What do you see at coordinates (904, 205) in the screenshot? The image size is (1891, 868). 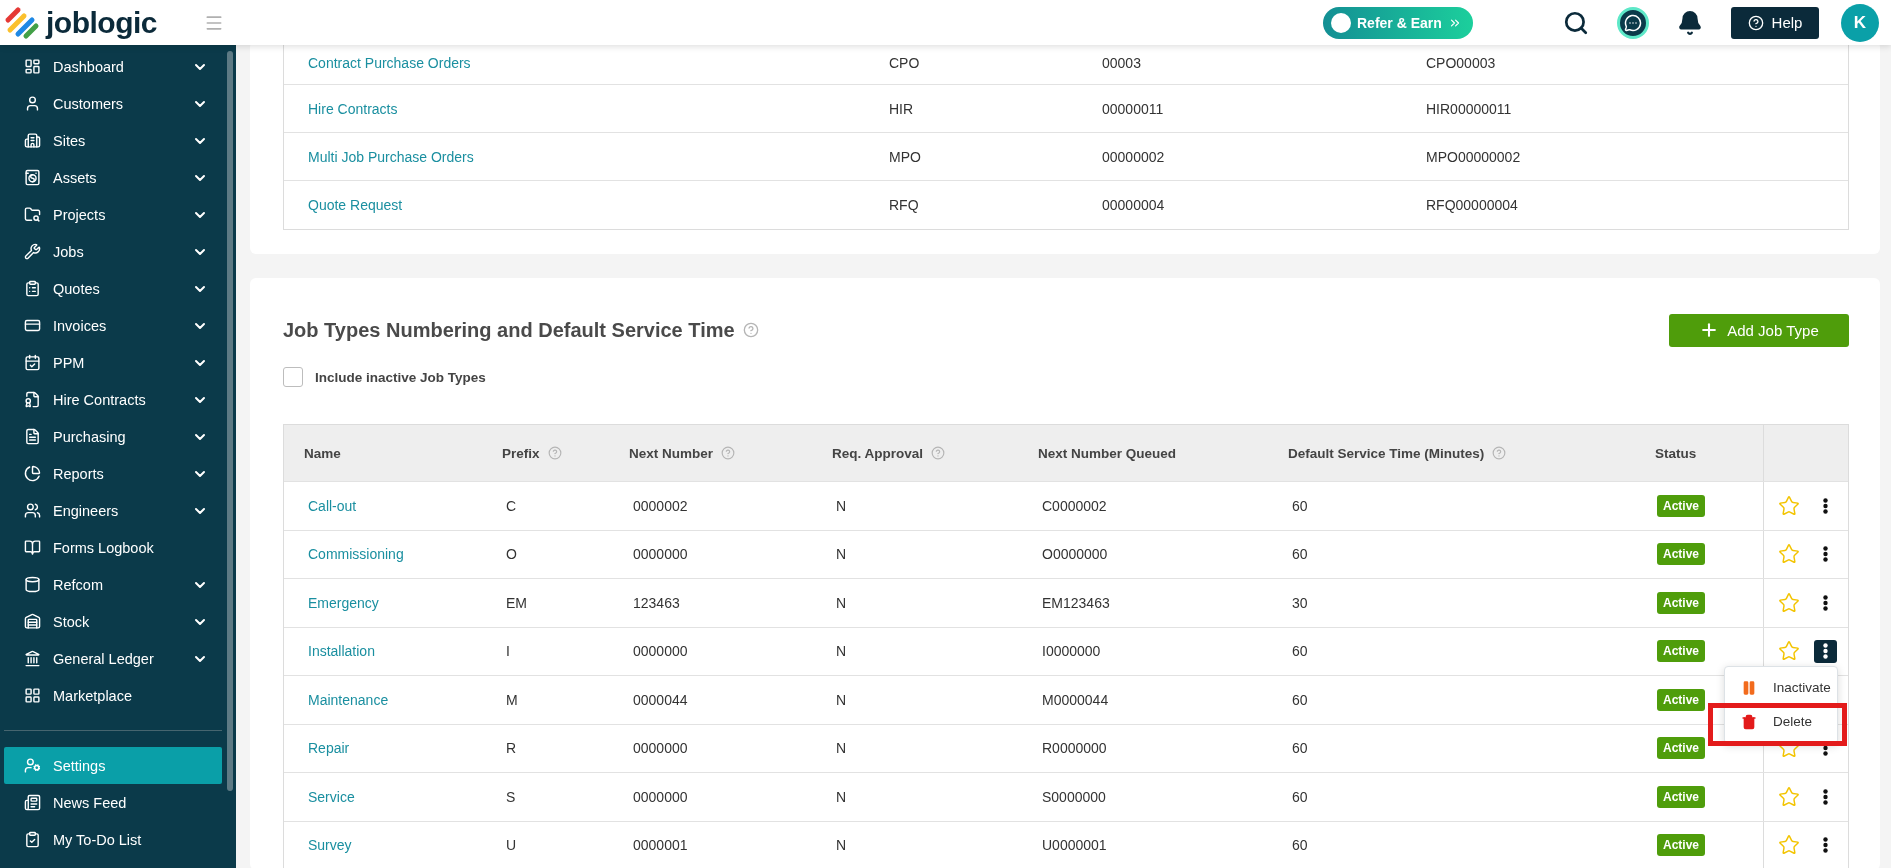 I see `table-cell-text: RFQ` at bounding box center [904, 205].